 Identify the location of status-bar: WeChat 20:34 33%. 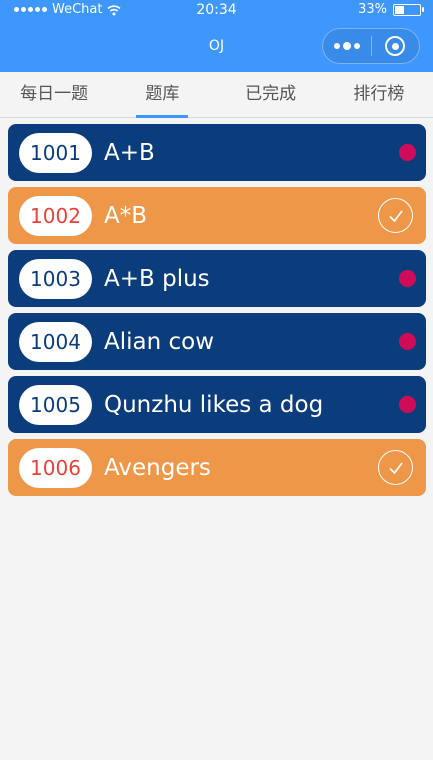
(216, 11).